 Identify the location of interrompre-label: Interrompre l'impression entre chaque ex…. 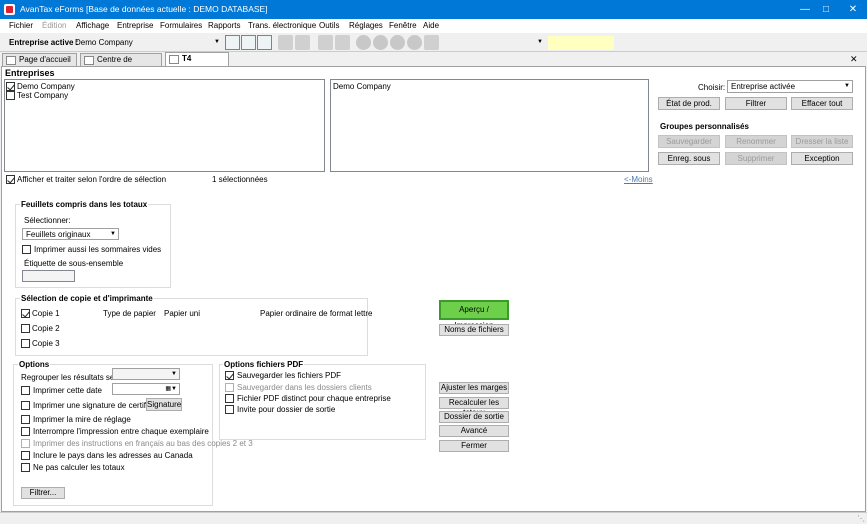
(121, 431).